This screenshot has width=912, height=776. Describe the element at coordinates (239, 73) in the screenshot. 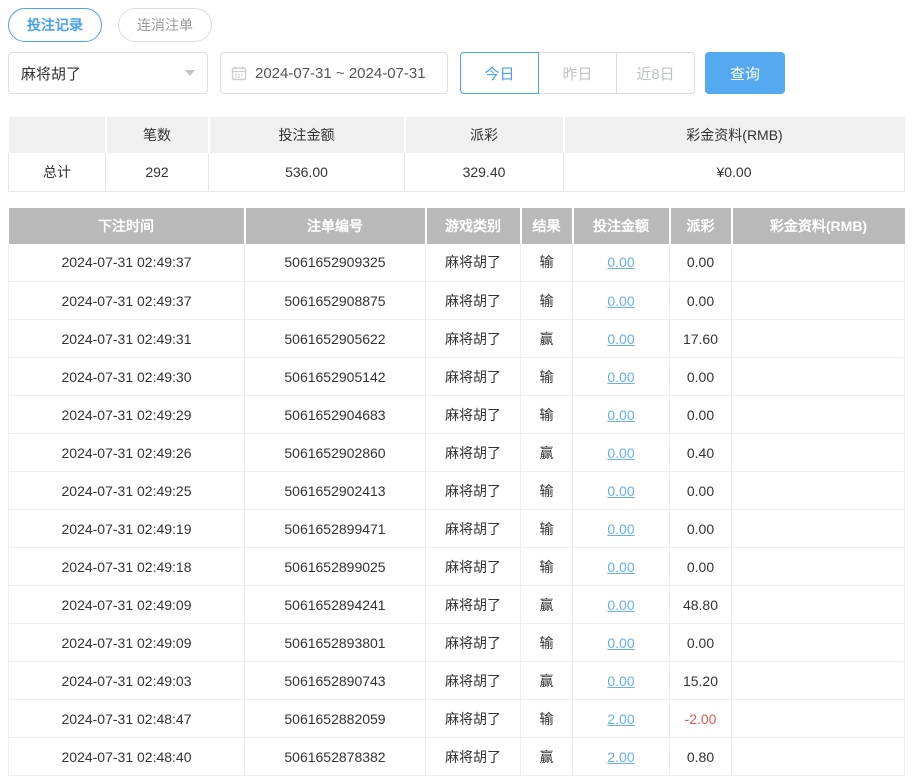

I see `calendar-icon` at that location.